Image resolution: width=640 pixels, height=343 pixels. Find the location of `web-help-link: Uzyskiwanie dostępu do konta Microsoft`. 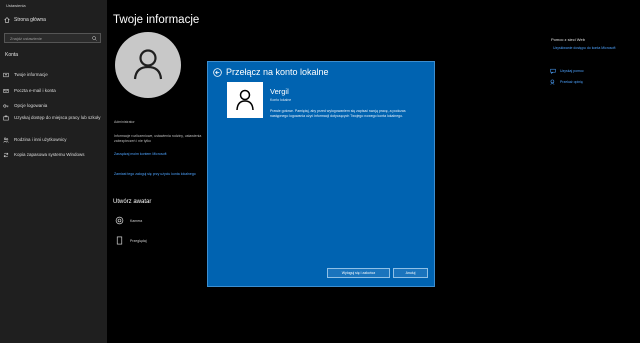

web-help-link: Uzyskiwanie dostępu do konta Microsoft is located at coordinates (584, 48).